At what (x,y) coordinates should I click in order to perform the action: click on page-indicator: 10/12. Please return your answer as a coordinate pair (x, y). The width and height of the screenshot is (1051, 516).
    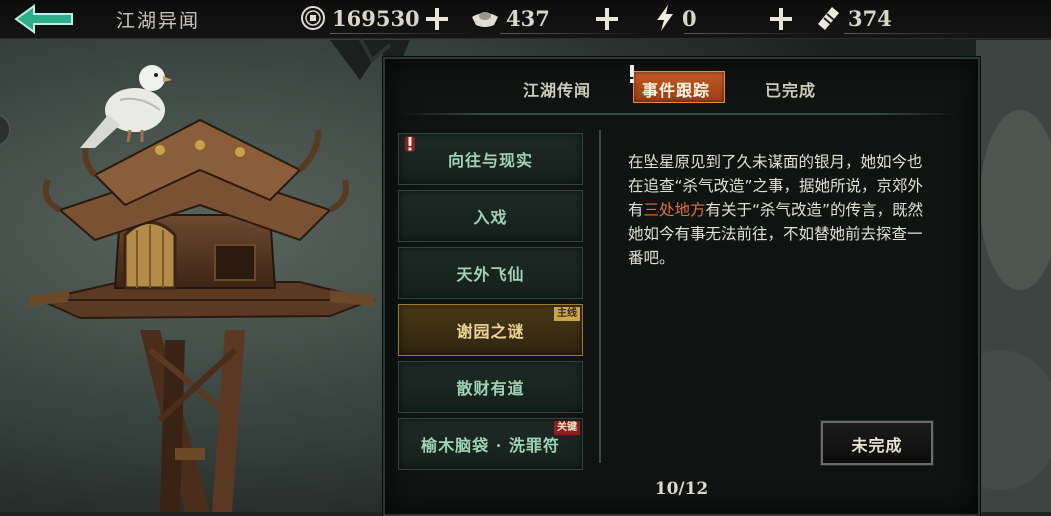
    Looking at the image, I should click on (681, 489).